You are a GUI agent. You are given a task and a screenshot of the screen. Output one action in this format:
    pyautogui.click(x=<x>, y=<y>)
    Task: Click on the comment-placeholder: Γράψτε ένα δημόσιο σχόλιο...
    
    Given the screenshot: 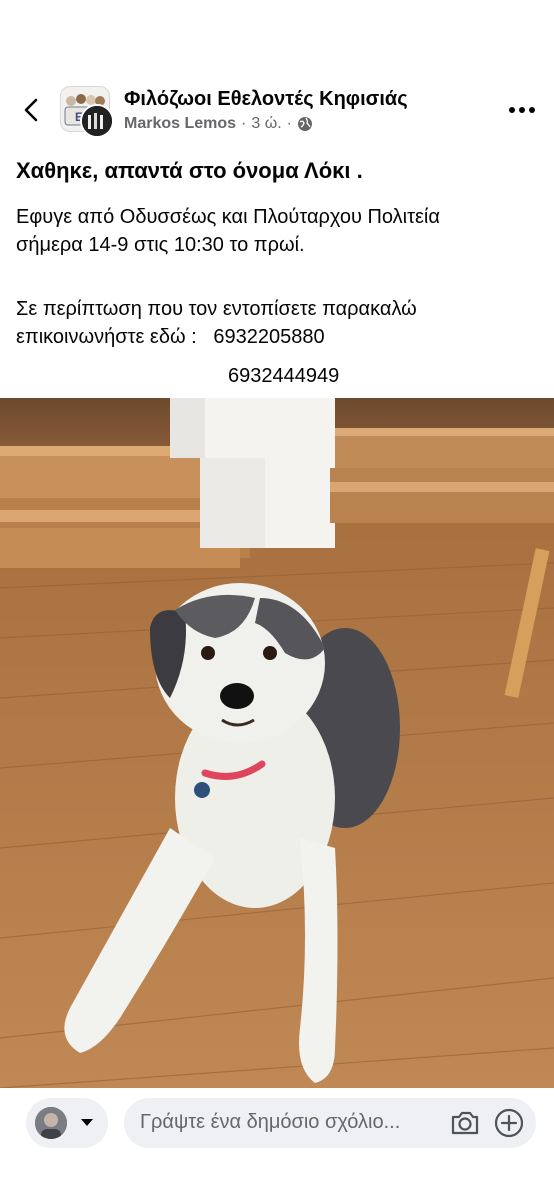 What is the action you would take?
    pyautogui.click(x=270, y=1122)
    